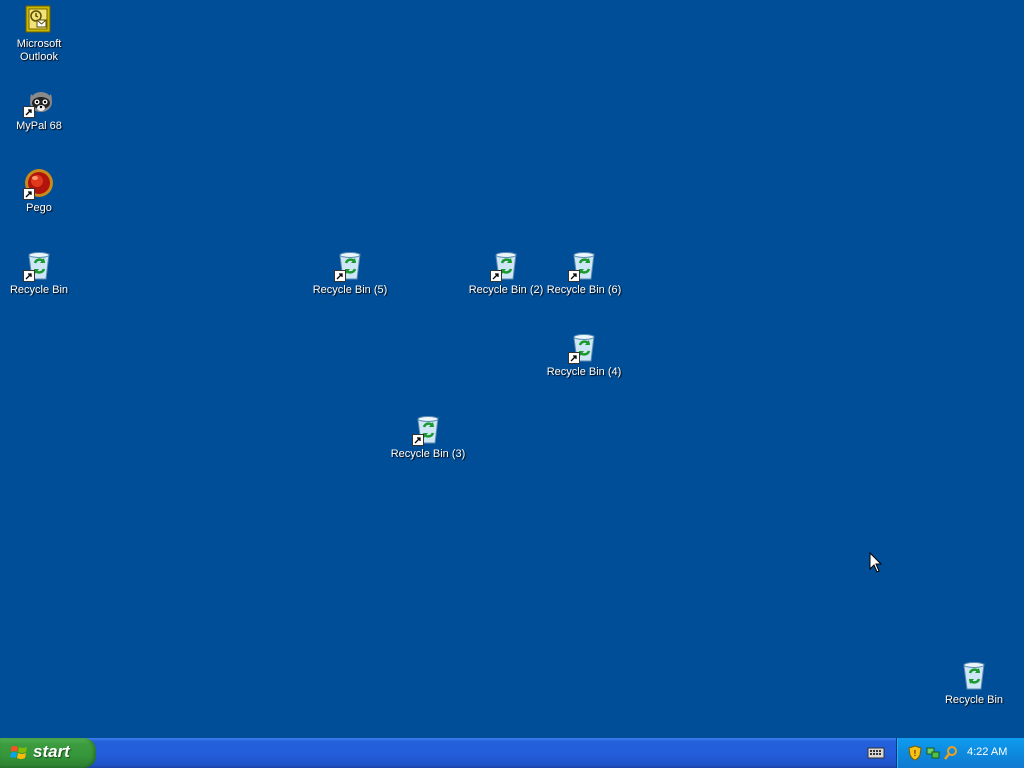 This screenshot has width=1024, height=768. I want to click on desktop-icon-label: Pego, so click(39, 208).